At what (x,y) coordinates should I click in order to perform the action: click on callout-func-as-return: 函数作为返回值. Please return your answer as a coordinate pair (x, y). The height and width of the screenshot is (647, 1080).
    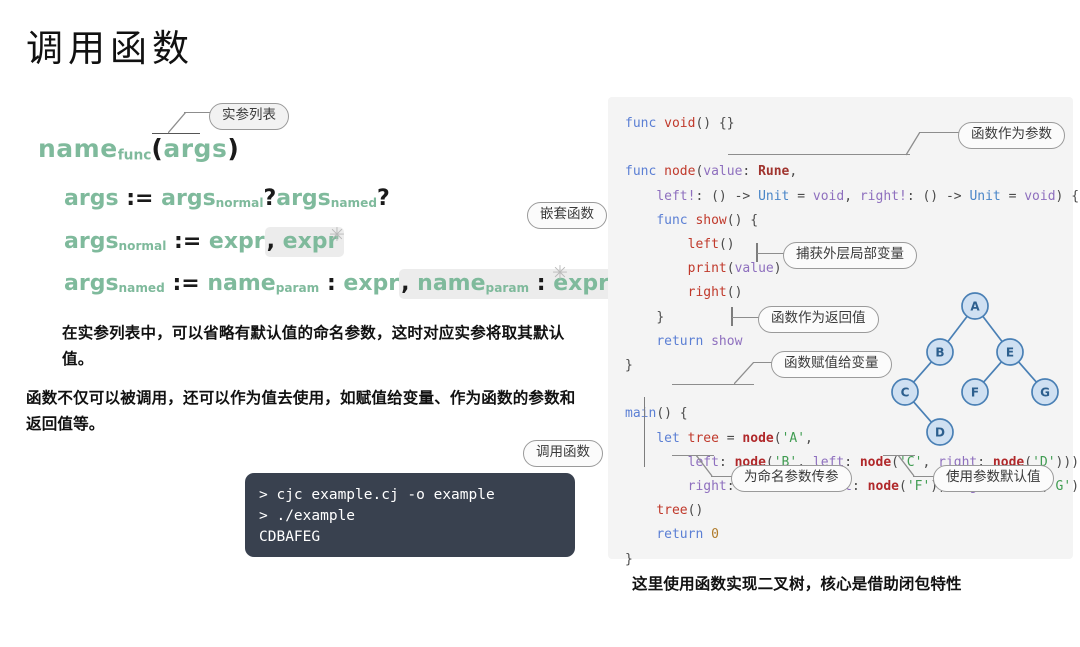
    Looking at the image, I should click on (818, 319).